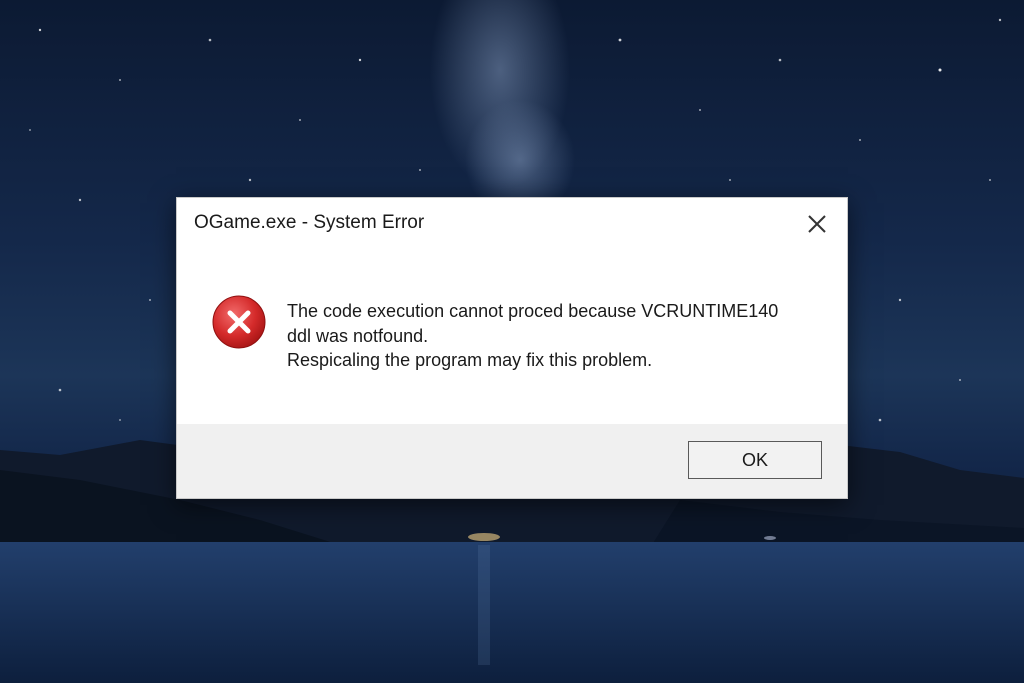  Describe the element at coordinates (309, 222) in the screenshot. I see `dialog-title: OGame.exe - System Error` at that location.